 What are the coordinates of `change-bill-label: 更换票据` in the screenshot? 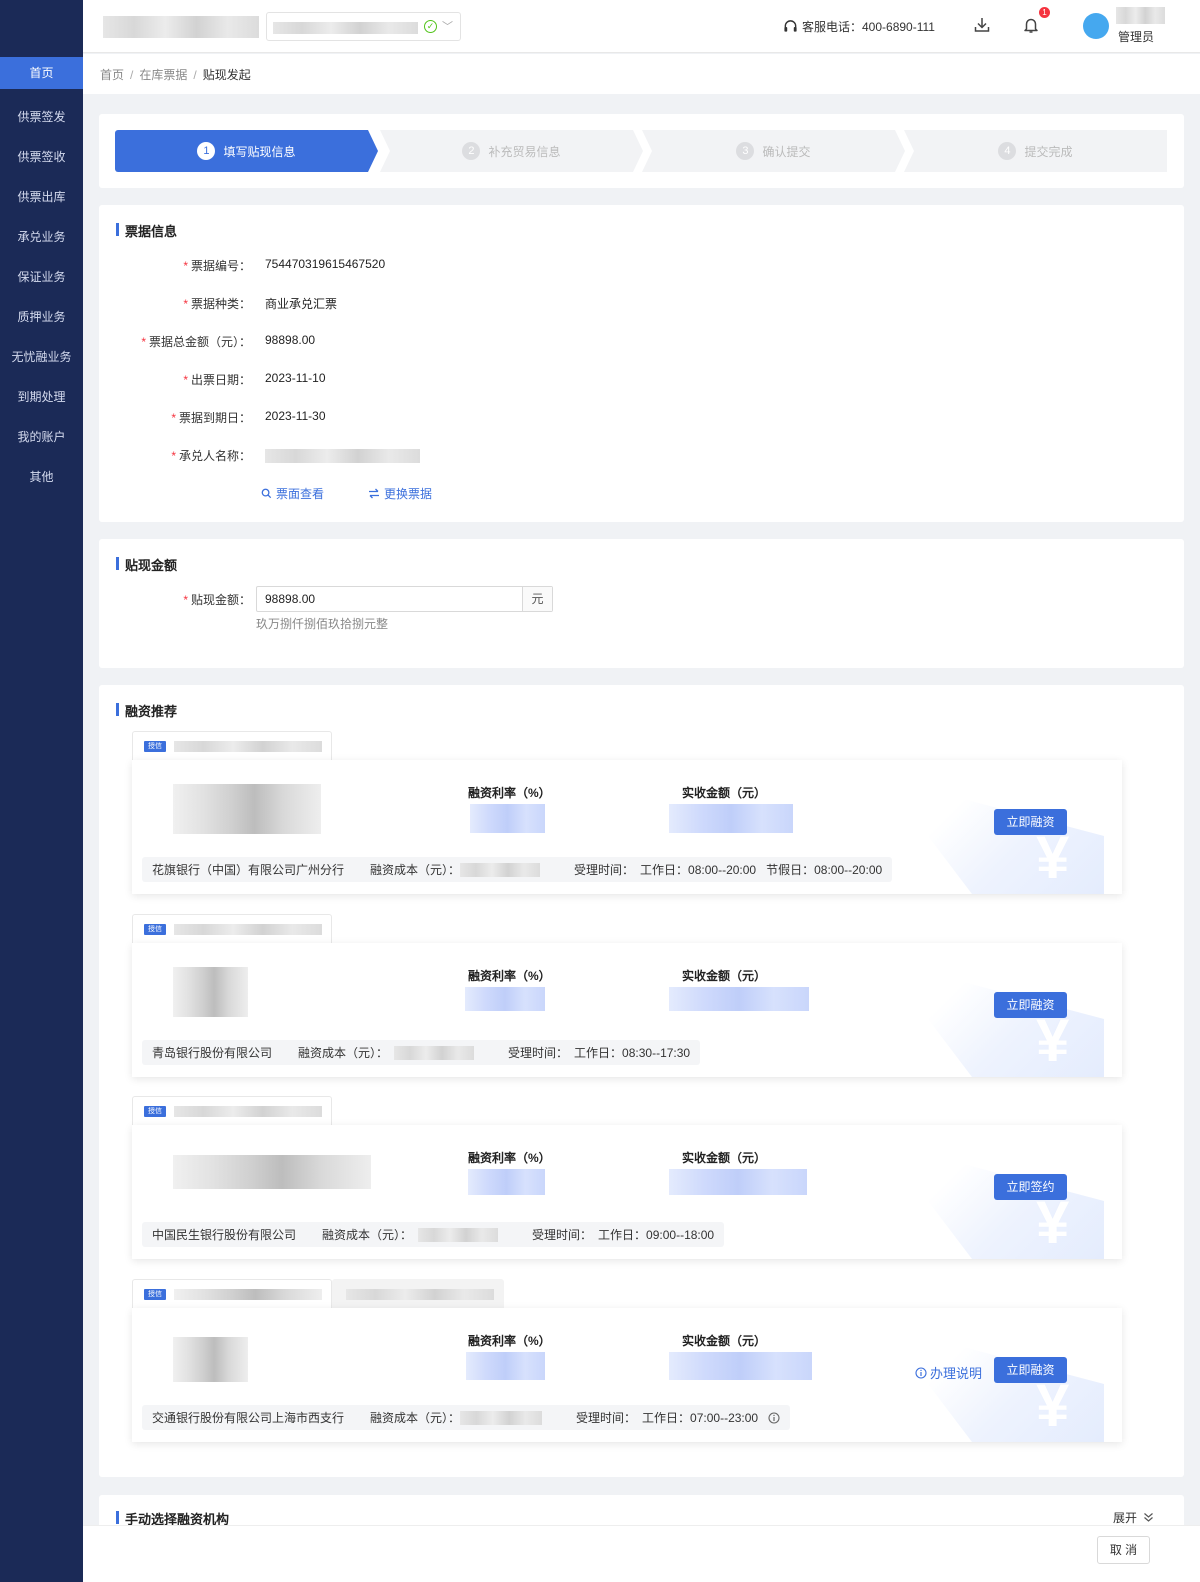 It's located at (408, 494).